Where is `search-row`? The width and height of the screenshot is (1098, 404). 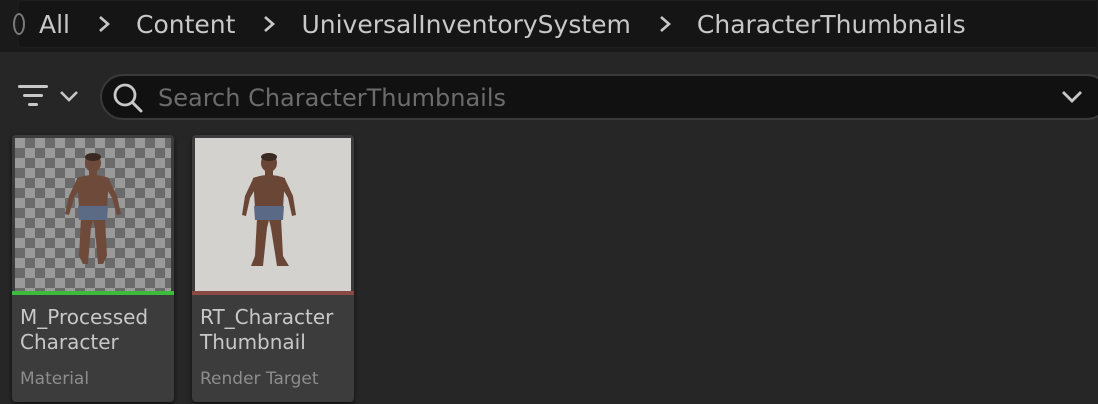
search-row is located at coordinates (549, 96).